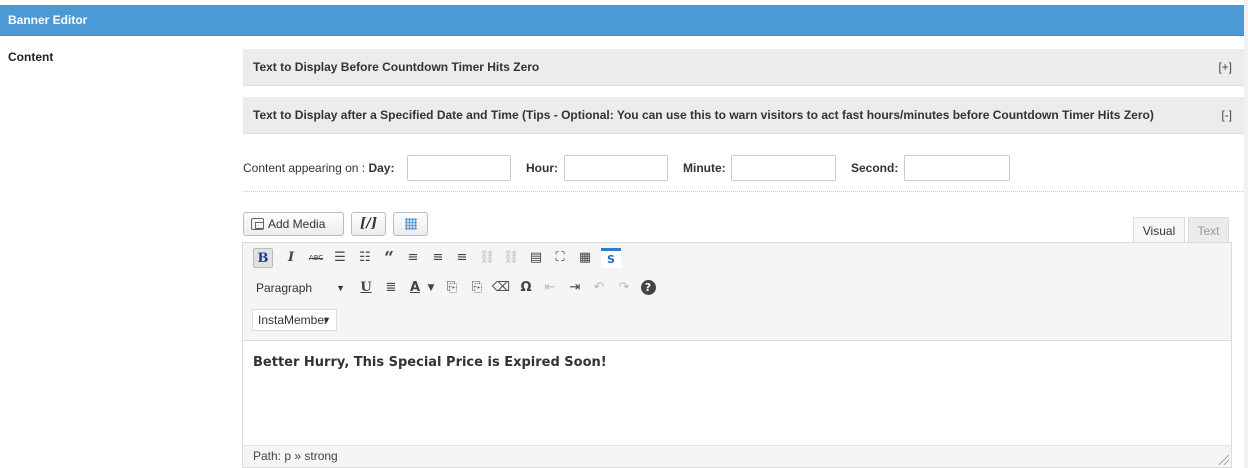  Describe the element at coordinates (365, 258) in the screenshot. I see `numbered-list-icon: ☷` at that location.